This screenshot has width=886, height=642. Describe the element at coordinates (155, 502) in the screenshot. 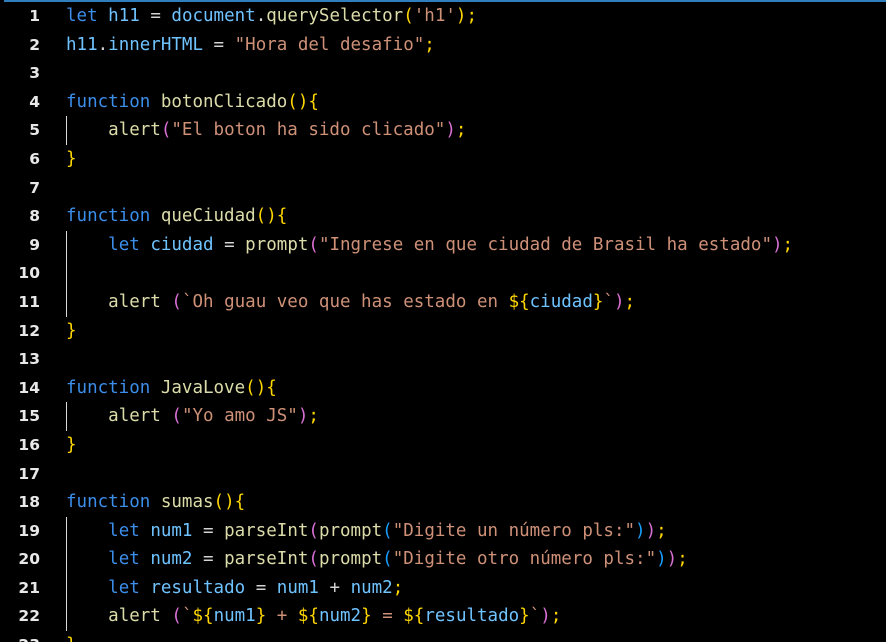

I see `line-content: function sumas(){` at that location.